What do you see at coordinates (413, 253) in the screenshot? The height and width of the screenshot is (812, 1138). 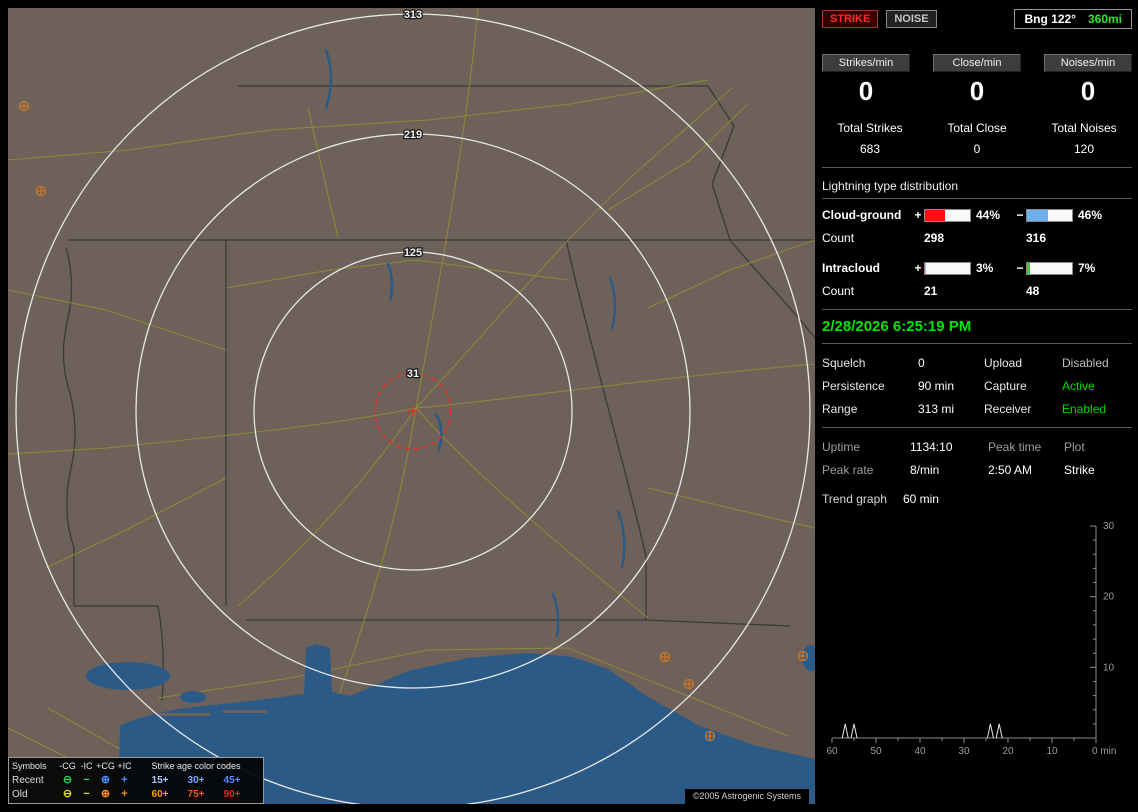 I see `ring-distance-label: 125` at bounding box center [413, 253].